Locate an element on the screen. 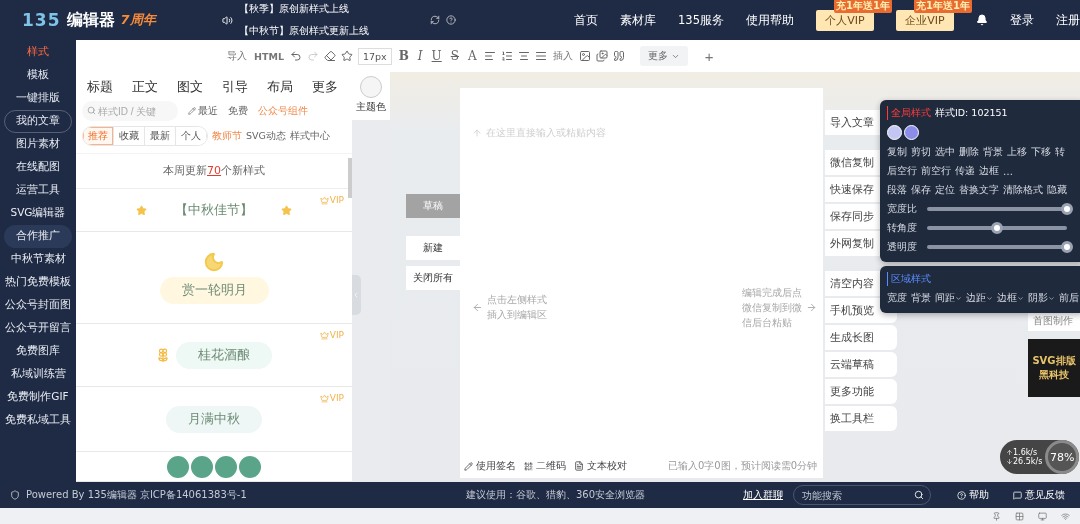  sidebar-item: 免费制作GIF is located at coordinates (38, 397).